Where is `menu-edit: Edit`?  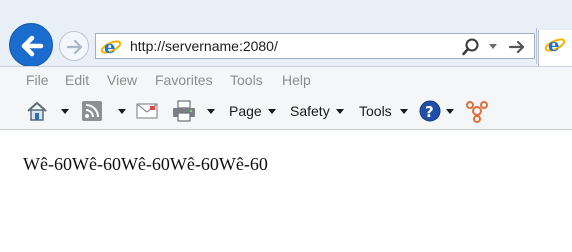
menu-edit: Edit is located at coordinates (77, 80).